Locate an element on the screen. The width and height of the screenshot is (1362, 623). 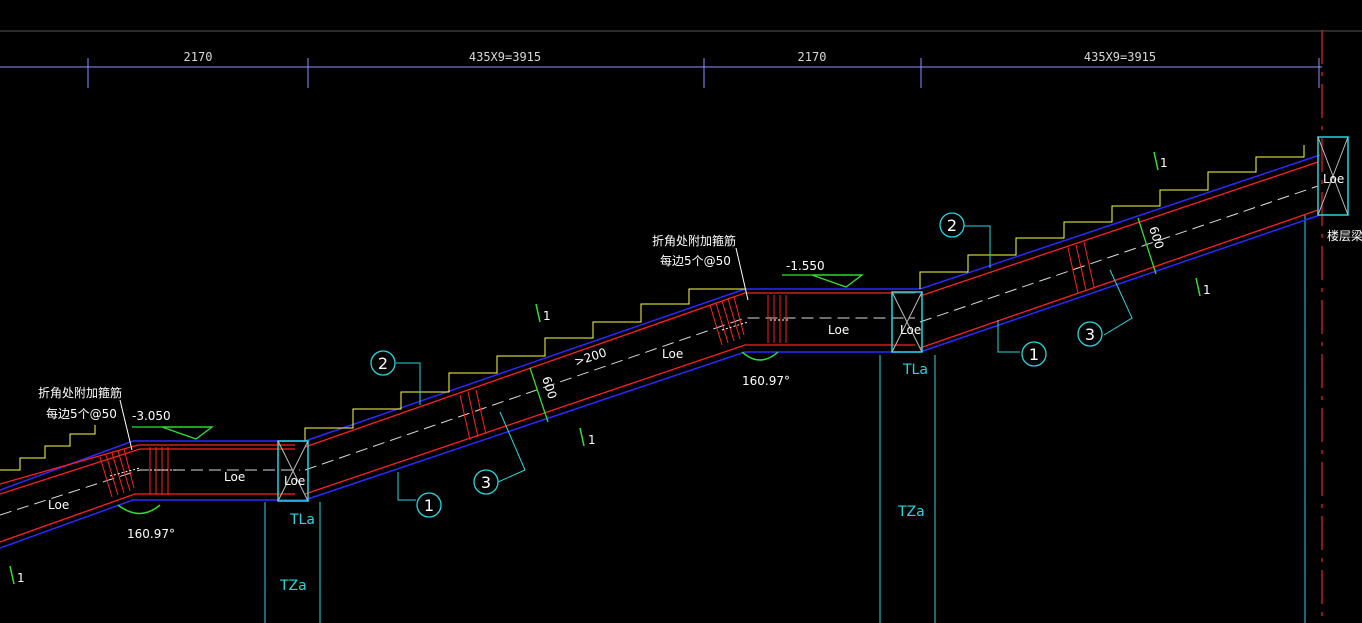
bubble-1b: 1 is located at coordinates (1034, 354).